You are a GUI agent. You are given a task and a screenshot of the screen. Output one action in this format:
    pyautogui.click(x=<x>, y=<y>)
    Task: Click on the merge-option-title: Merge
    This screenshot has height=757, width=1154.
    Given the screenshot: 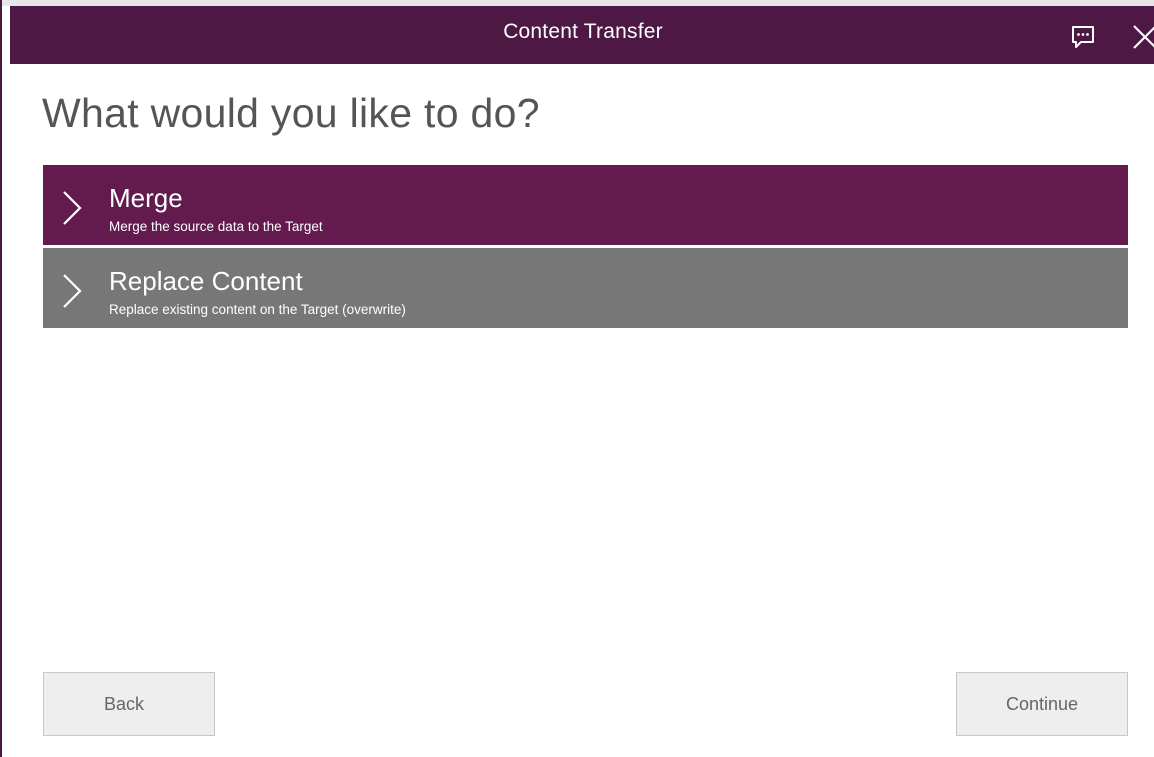 What is the action you would take?
    pyautogui.click(x=146, y=198)
    